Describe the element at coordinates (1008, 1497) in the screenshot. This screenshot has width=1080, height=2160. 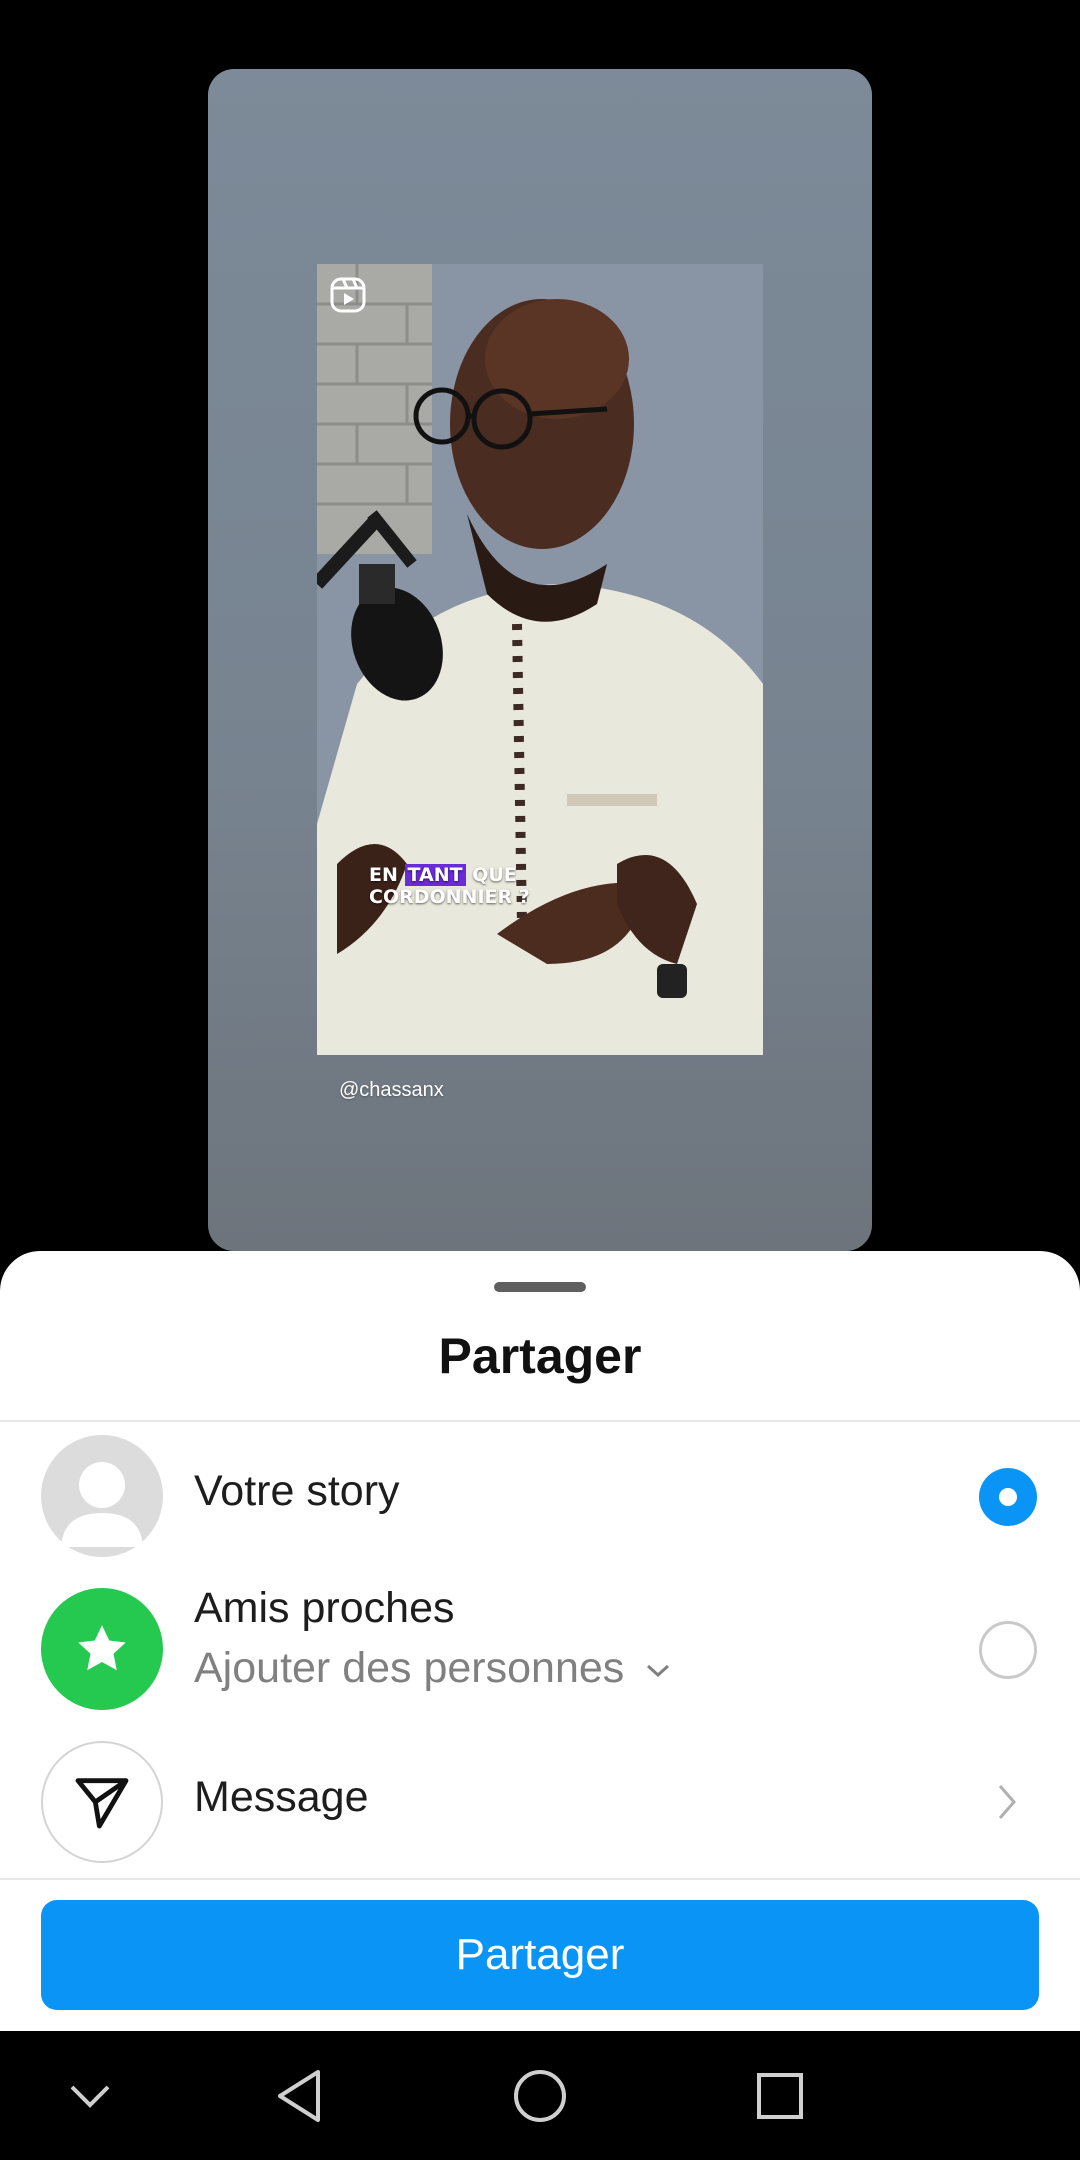
I see `radio-selected` at that location.